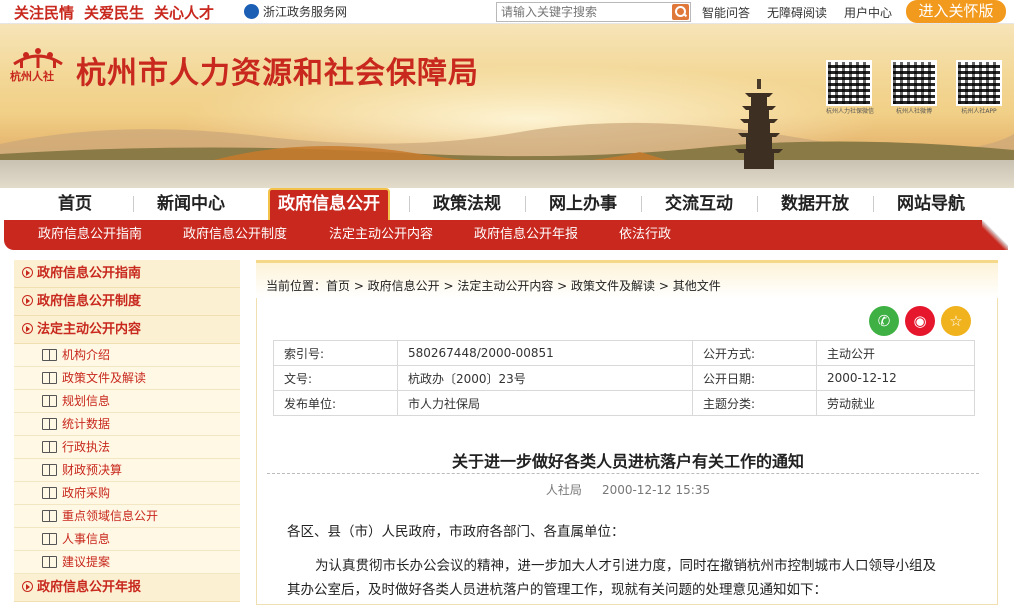 This screenshot has width=1014, height=605. What do you see at coordinates (754, 353) in the screenshot?
I see `meta-label: 公开方式:` at bounding box center [754, 353].